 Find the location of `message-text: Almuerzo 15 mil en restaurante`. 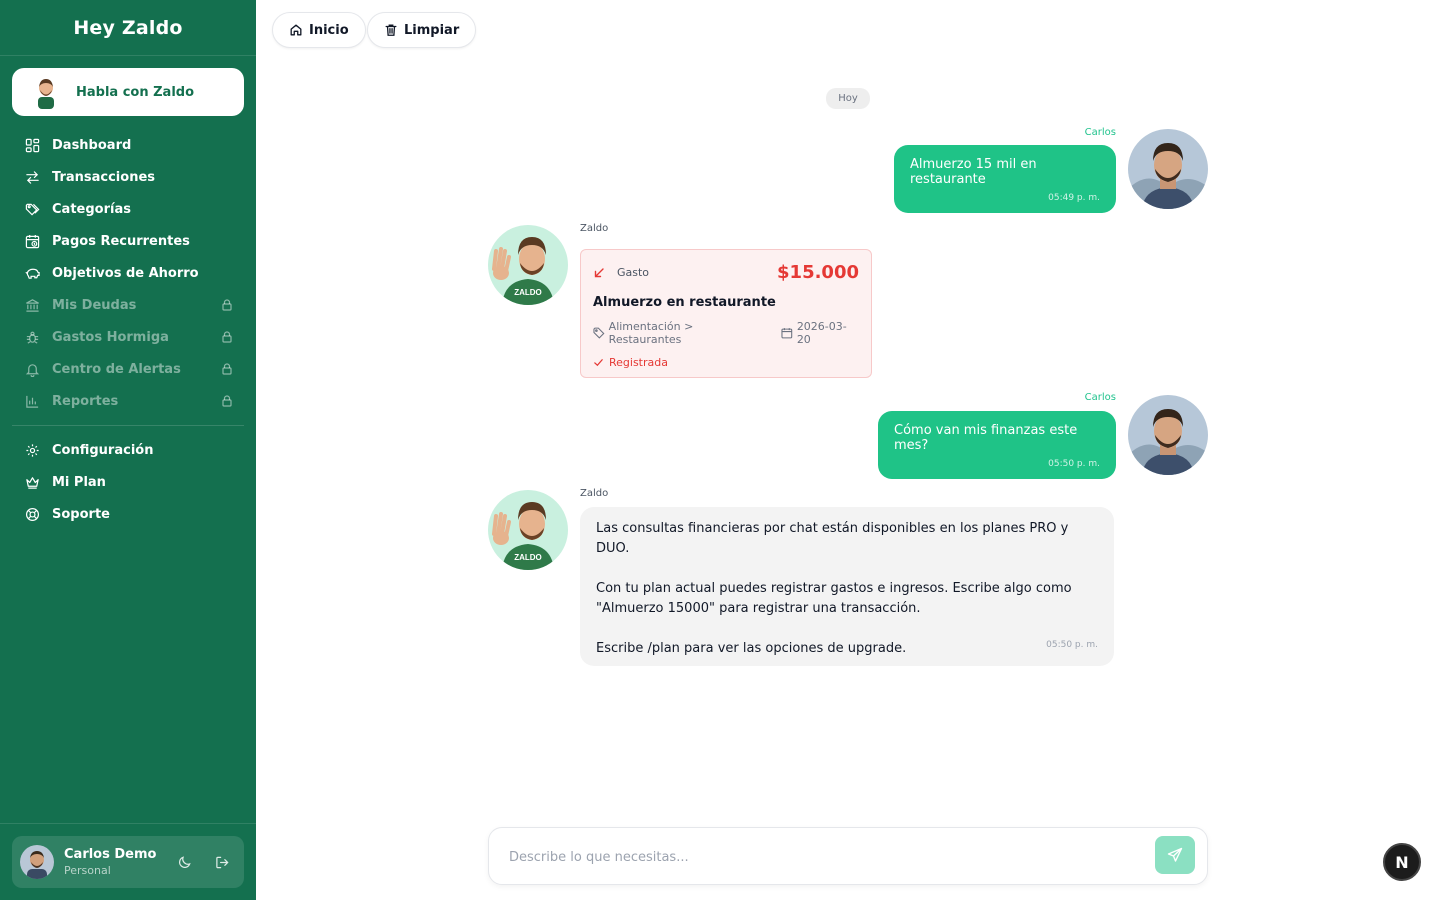

message-text: Almuerzo 15 mil en restaurante is located at coordinates (973, 172).